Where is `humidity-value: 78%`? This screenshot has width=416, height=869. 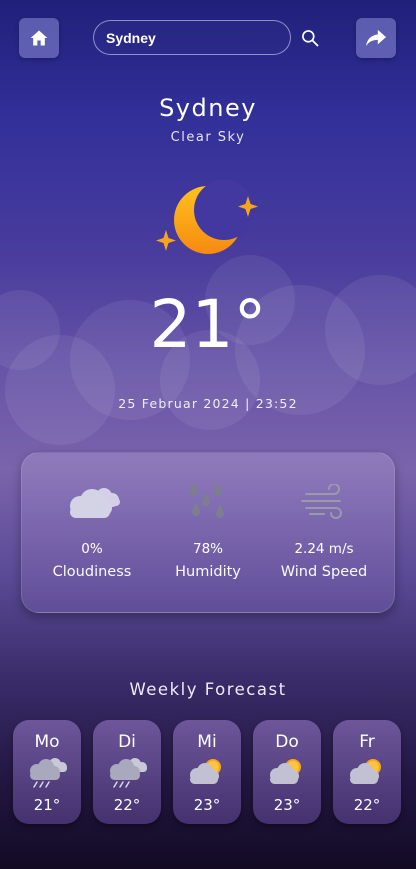
humidity-value: 78% is located at coordinates (207, 549).